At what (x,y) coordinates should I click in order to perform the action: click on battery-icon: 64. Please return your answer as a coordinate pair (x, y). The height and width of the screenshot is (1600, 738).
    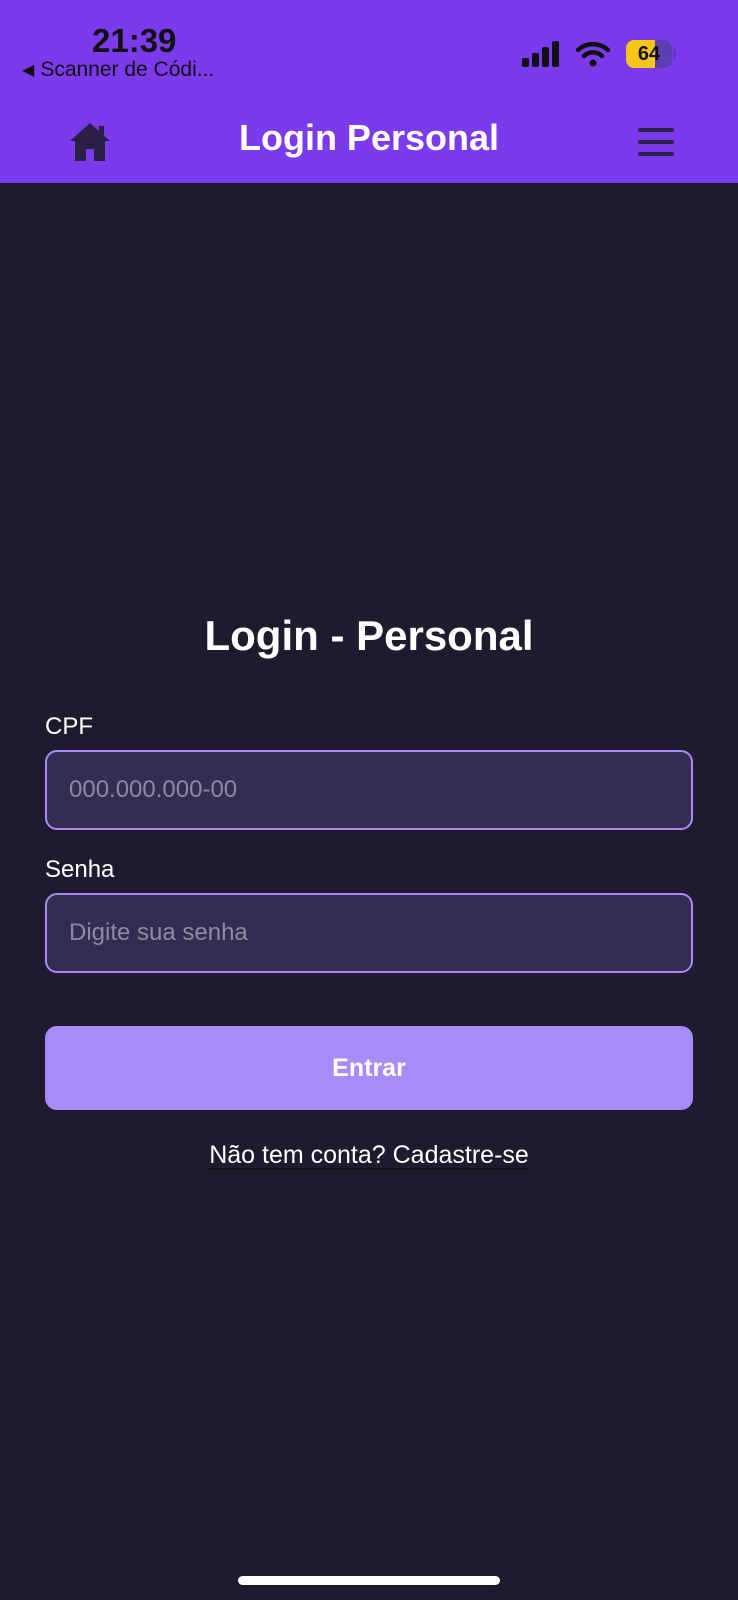
    Looking at the image, I should click on (651, 54).